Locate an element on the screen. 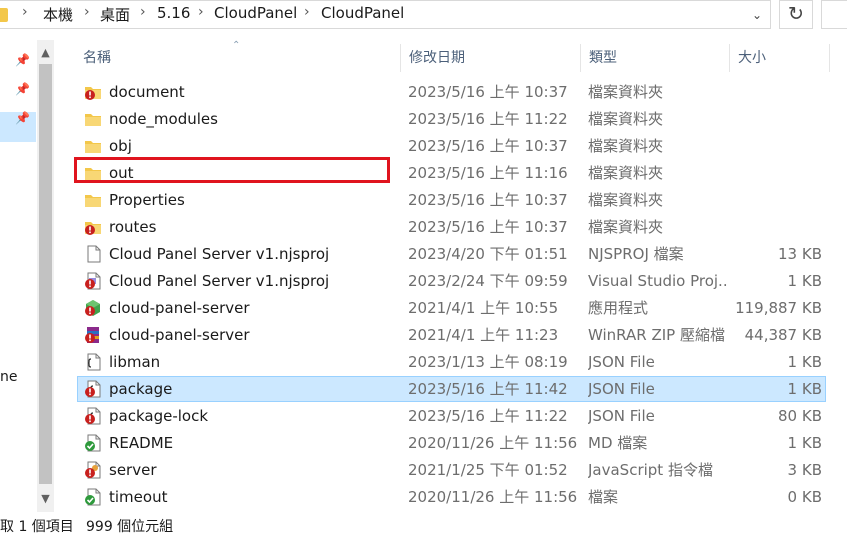 Image resolution: width=847 pixels, height=536 pixels. json-icon is located at coordinates (94, 362).